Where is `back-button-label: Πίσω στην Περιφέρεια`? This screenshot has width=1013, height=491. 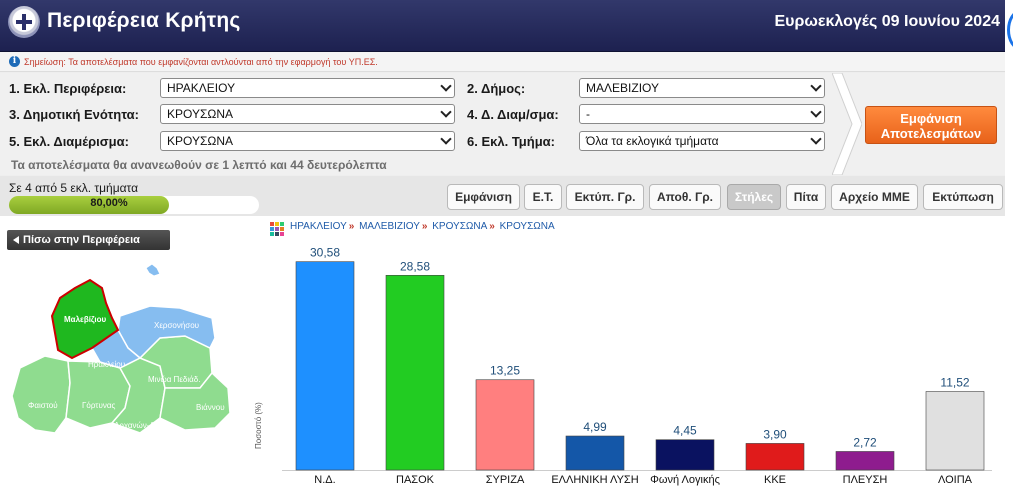 back-button-label: Πίσω στην Περιφέρεια is located at coordinates (81, 240).